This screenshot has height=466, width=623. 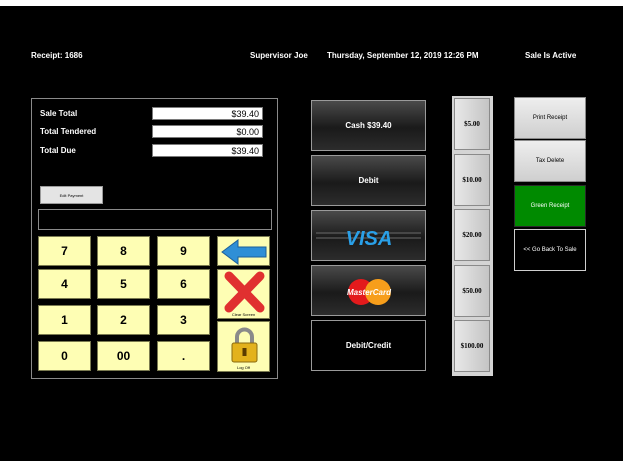 What do you see at coordinates (183, 356) in the screenshot?
I see `key-decimal: .` at bounding box center [183, 356].